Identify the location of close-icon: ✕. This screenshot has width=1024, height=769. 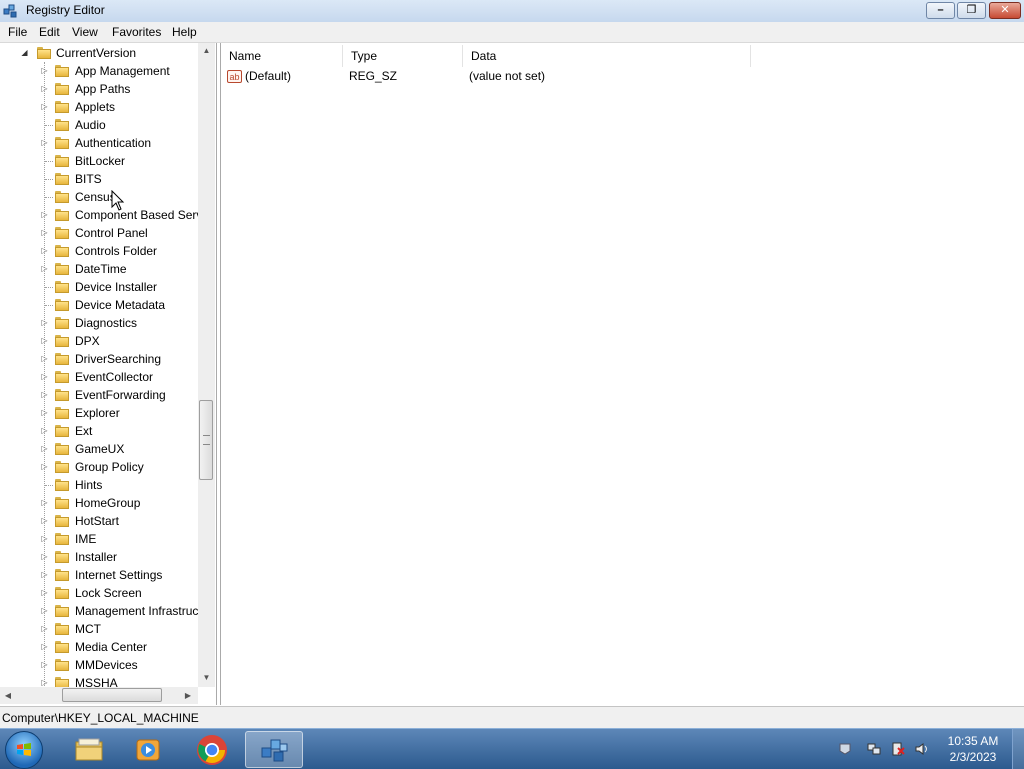
(1005, 10).